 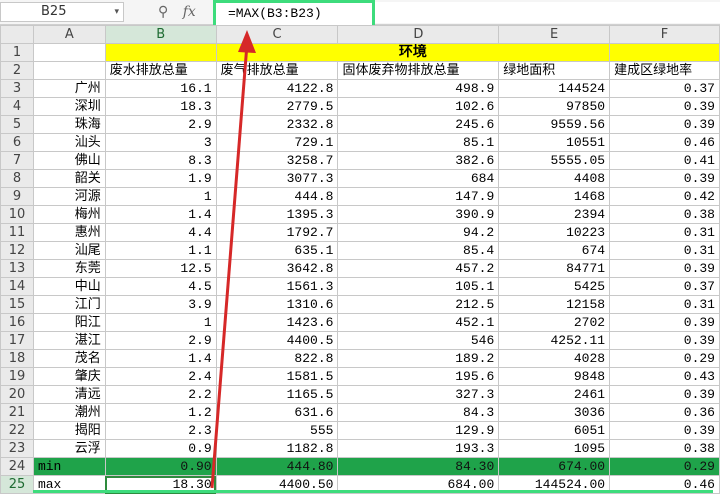 I want to click on row-header: 25, so click(x=17, y=484).